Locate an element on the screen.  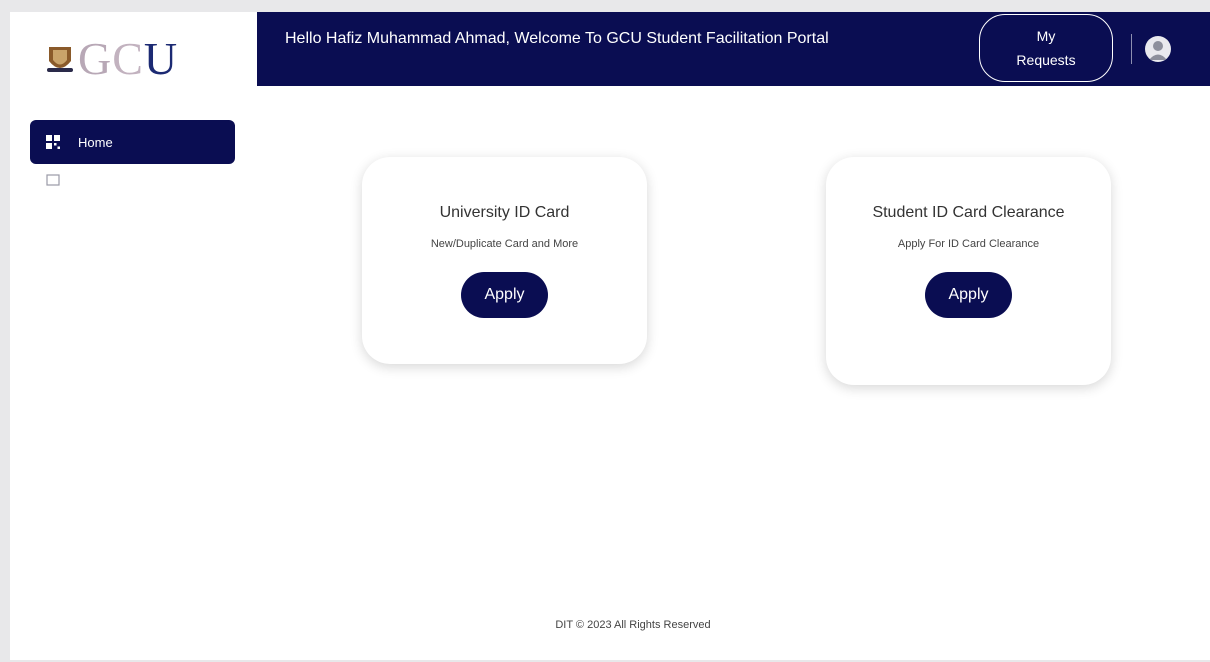
gcu-logo: GCU is located at coordinates (112, 59).